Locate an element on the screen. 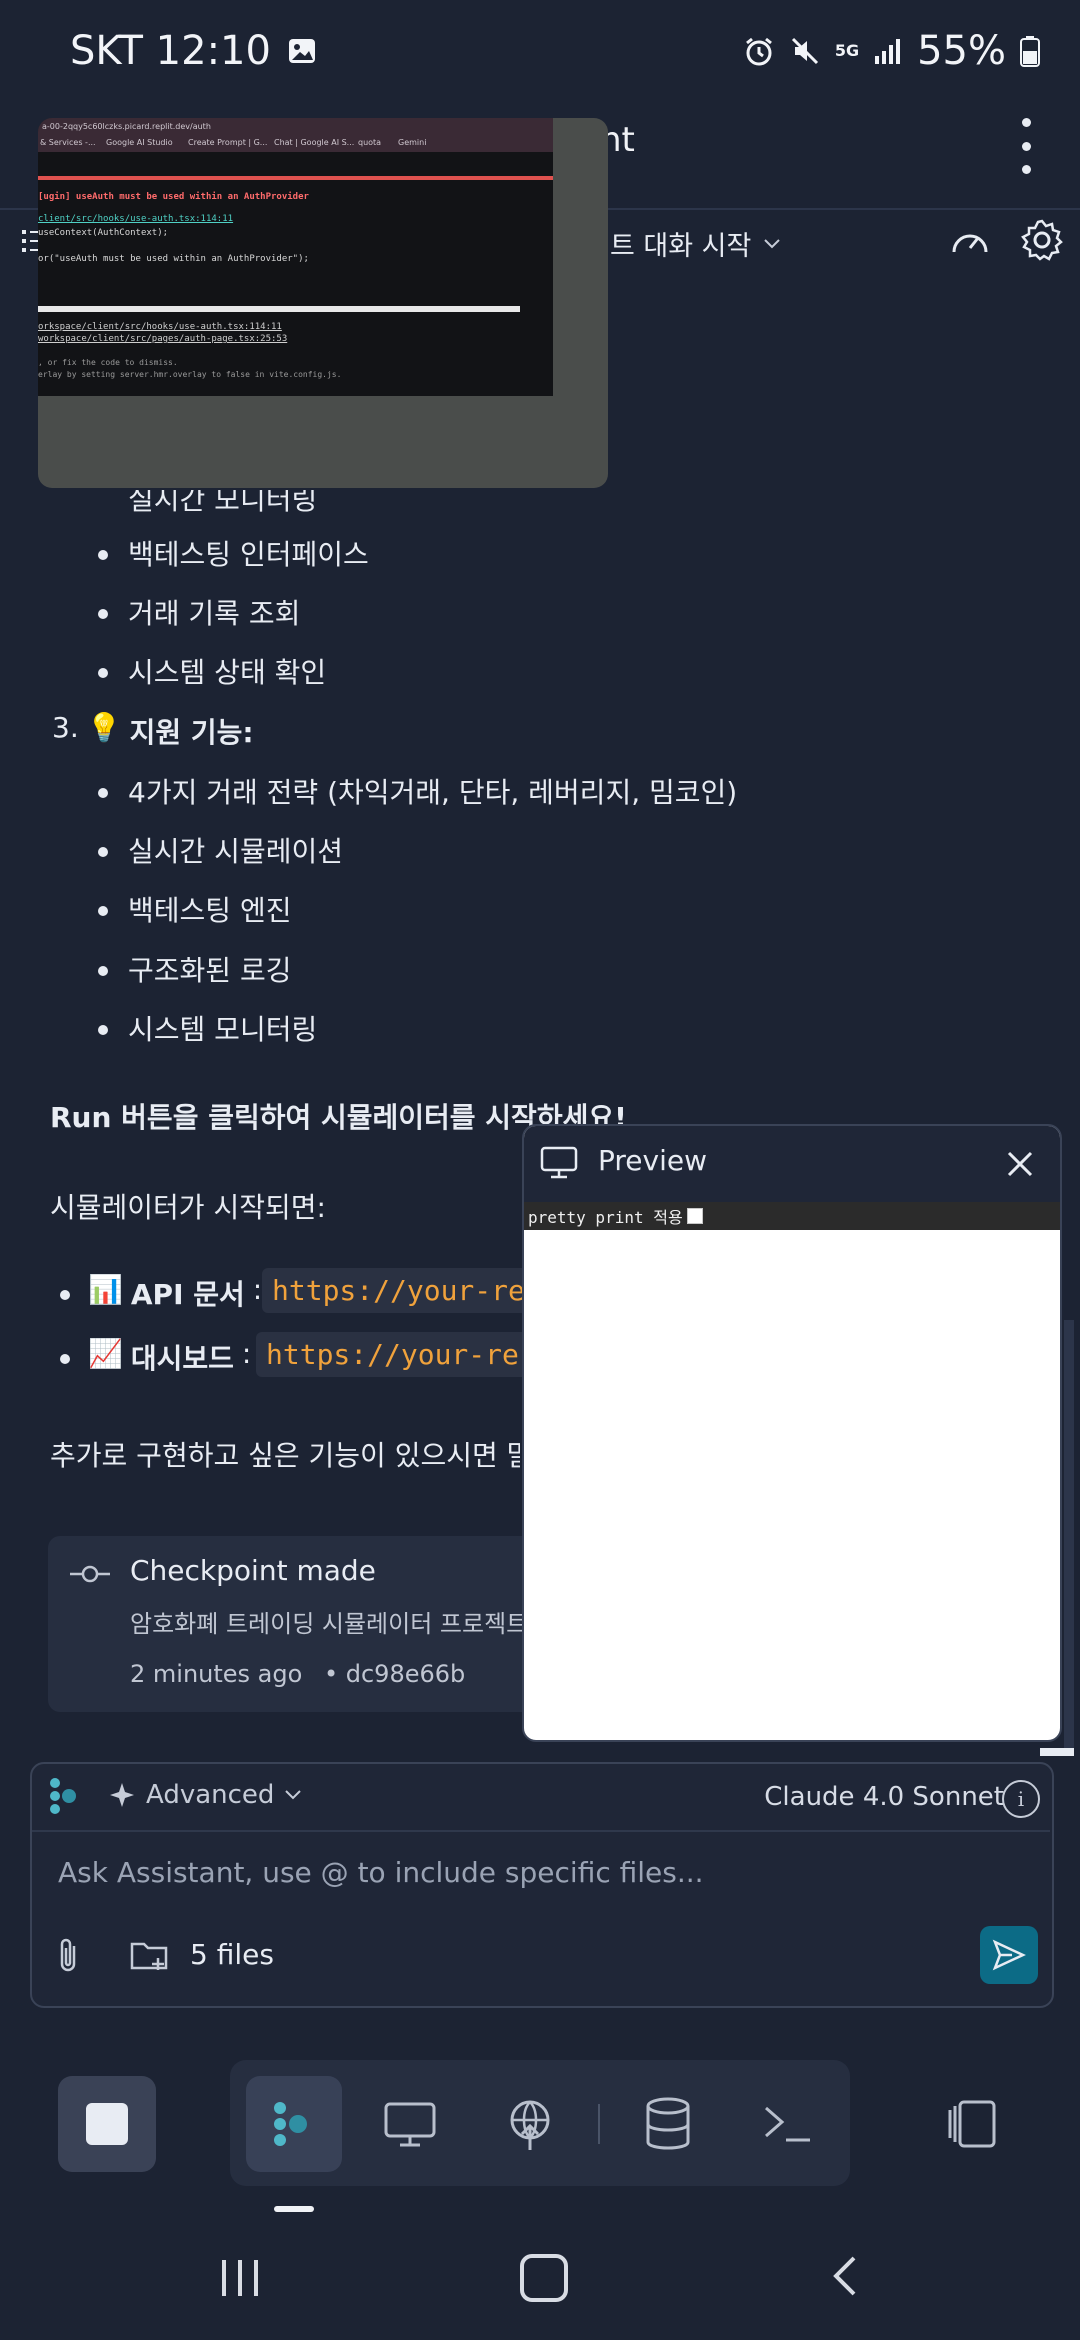  chat-title-dropdown: 트 대화 시작 is located at coordinates (695, 243).